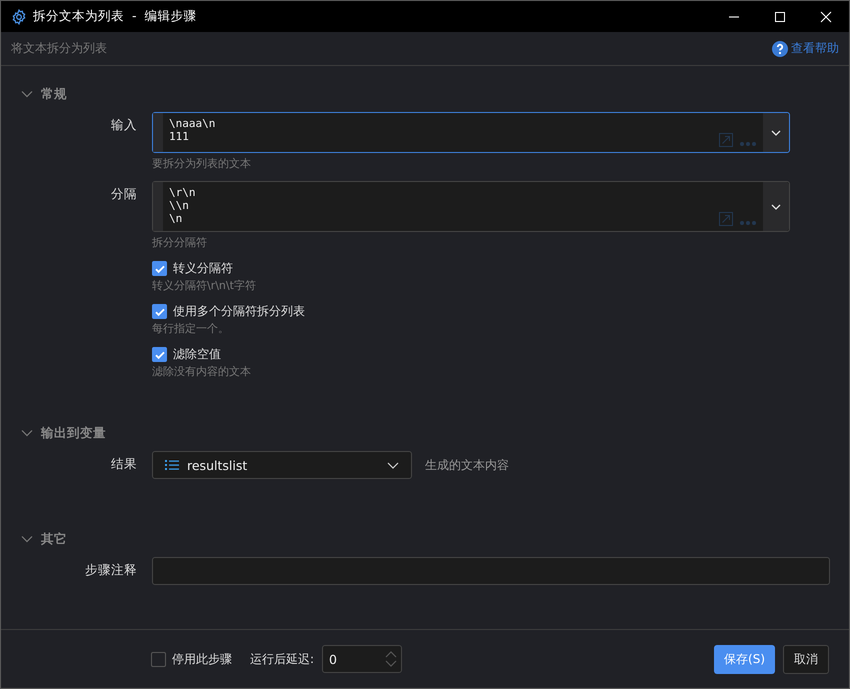 This screenshot has width=850, height=689. What do you see at coordinates (191, 328) in the screenshot?
I see `field-hint: 每行指定一个。` at bounding box center [191, 328].